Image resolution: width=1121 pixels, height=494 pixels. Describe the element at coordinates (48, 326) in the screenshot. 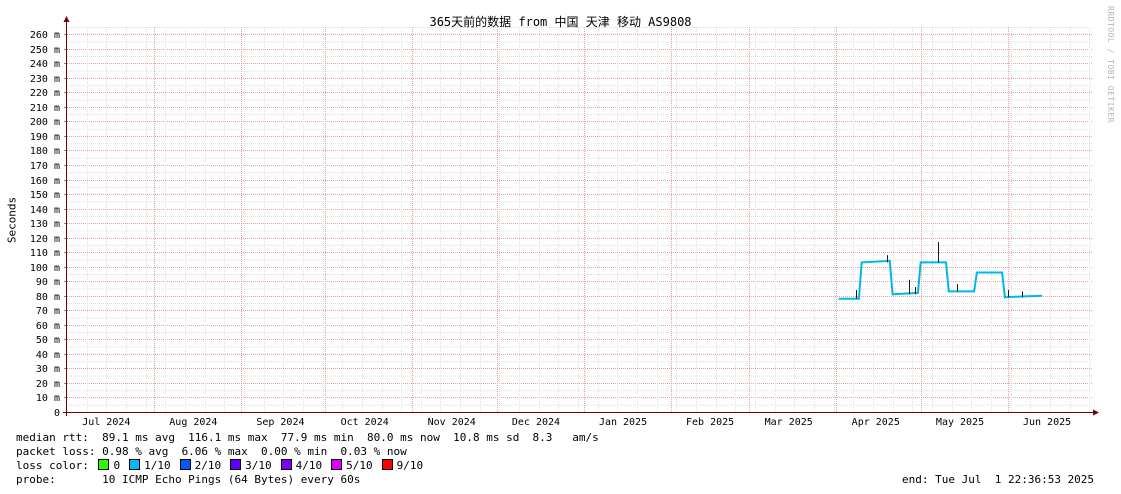

I see `y-tick-label: 60 m` at that location.